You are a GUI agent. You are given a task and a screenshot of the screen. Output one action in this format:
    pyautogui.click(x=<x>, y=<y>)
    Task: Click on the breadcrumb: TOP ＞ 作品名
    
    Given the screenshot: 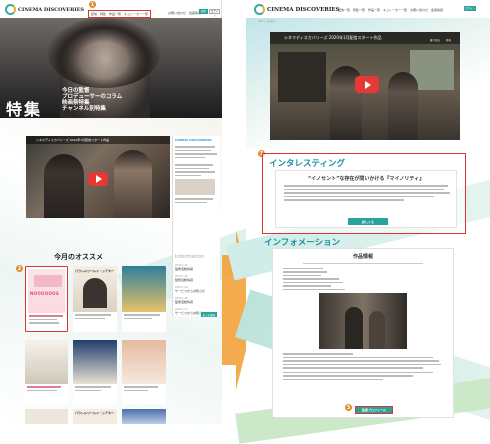 What is the action you would take?
    pyautogui.click(x=266, y=21)
    